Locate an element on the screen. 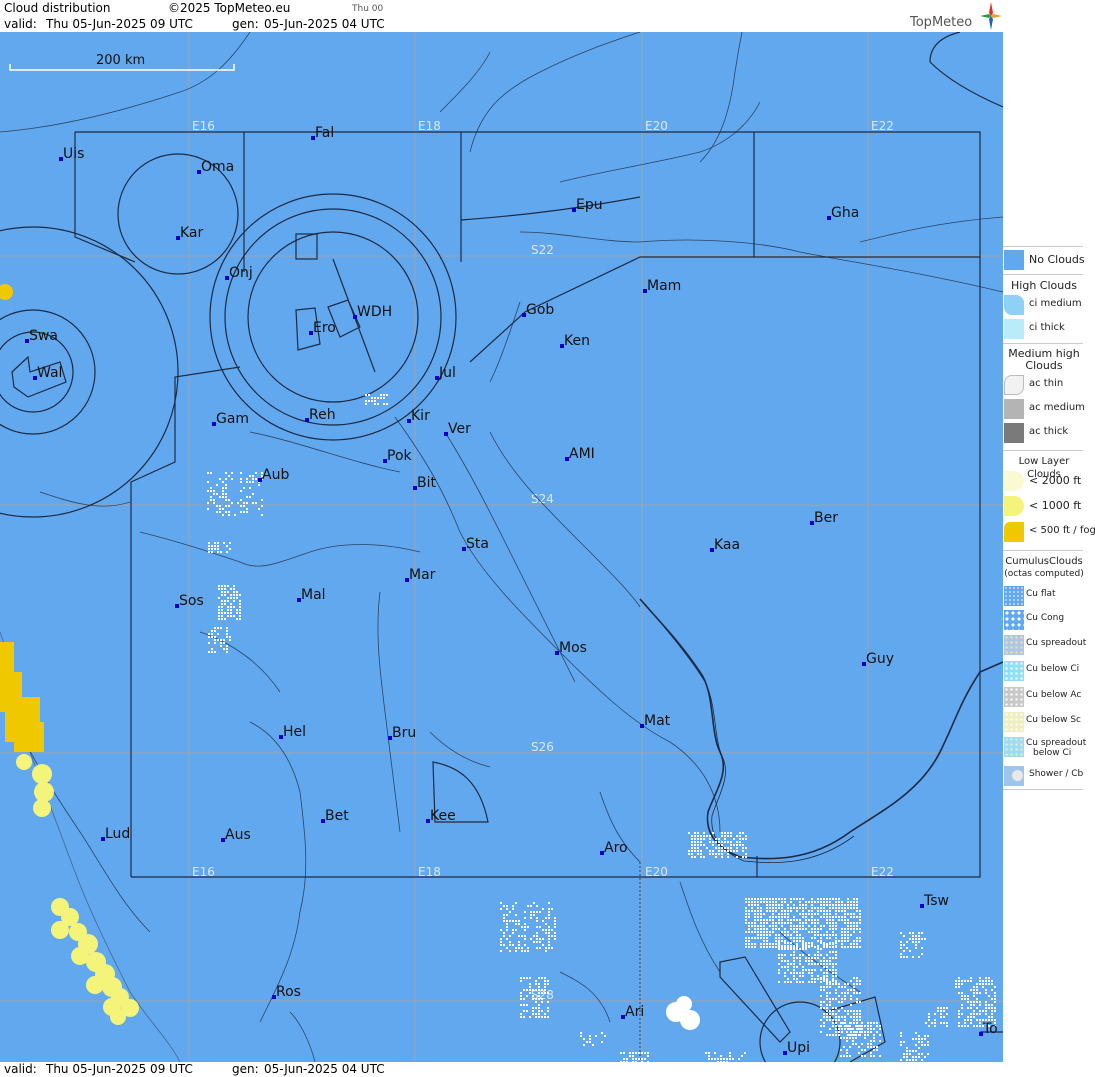 The height and width of the screenshot is (1077, 1095). legend-low-500: < 500 ft / fog is located at coordinates (1049, 532).